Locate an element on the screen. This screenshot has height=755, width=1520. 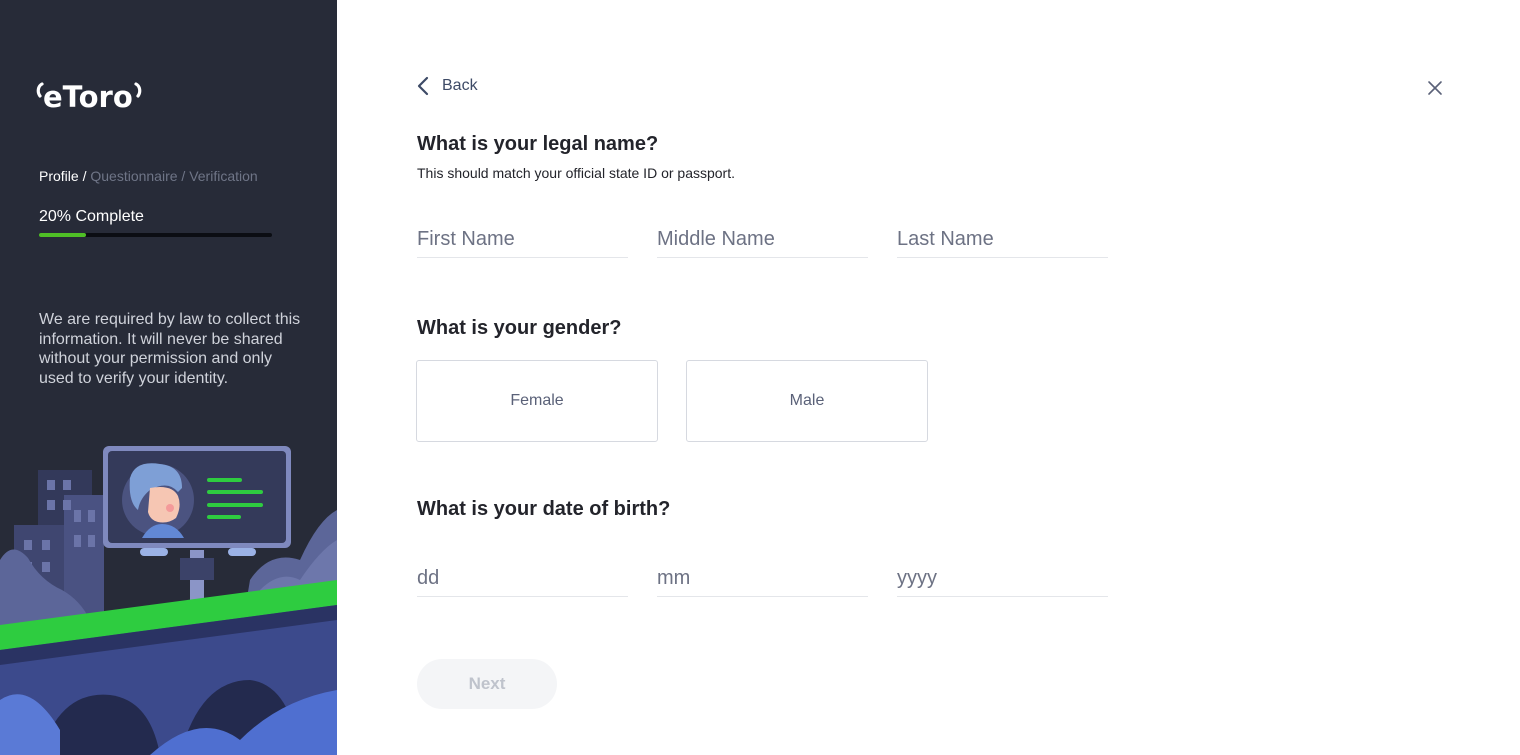
back-button: Back is located at coordinates (447, 86).